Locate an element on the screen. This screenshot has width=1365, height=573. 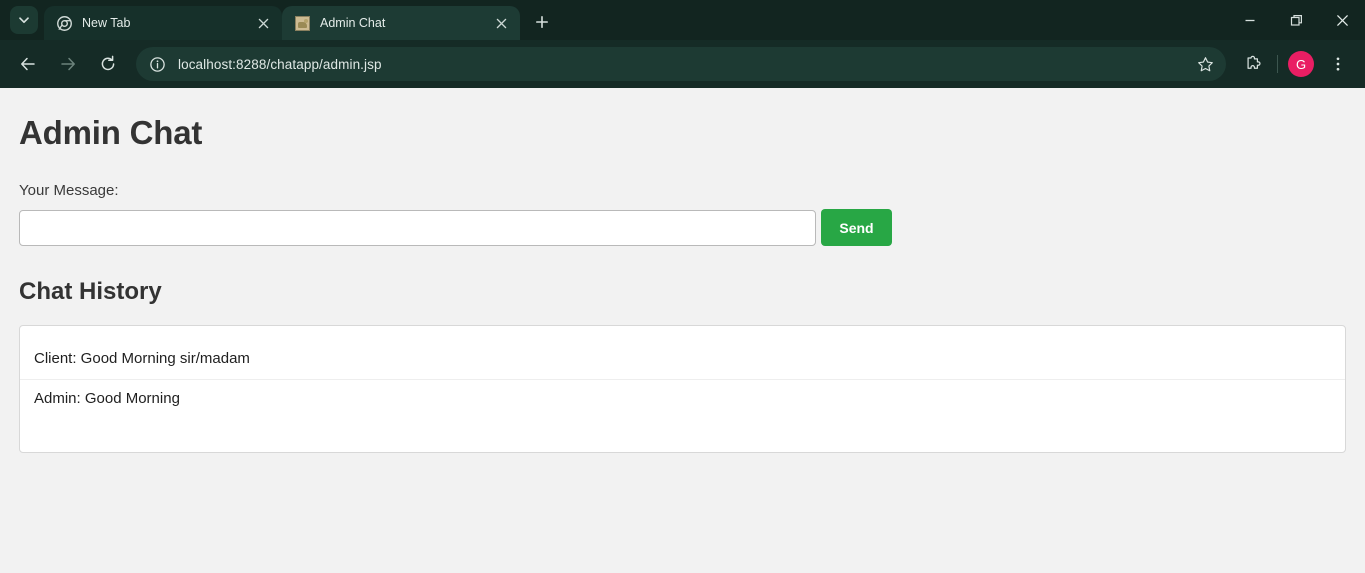
message-input is located at coordinates (417, 227).